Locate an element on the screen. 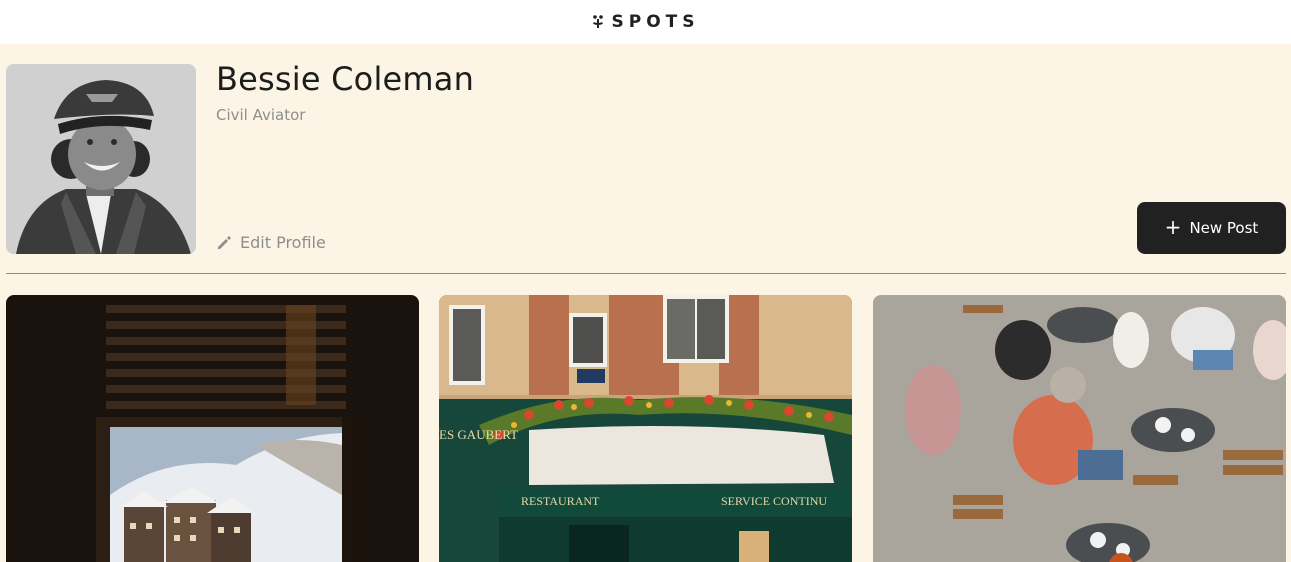 This screenshot has width=1291, height=562. profile-description: Civil Aviator is located at coordinates (261, 115).